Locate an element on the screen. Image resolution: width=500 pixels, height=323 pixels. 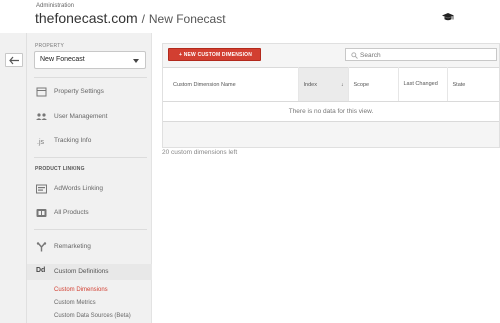
account-name: thefonecast.com is located at coordinates (86, 18).